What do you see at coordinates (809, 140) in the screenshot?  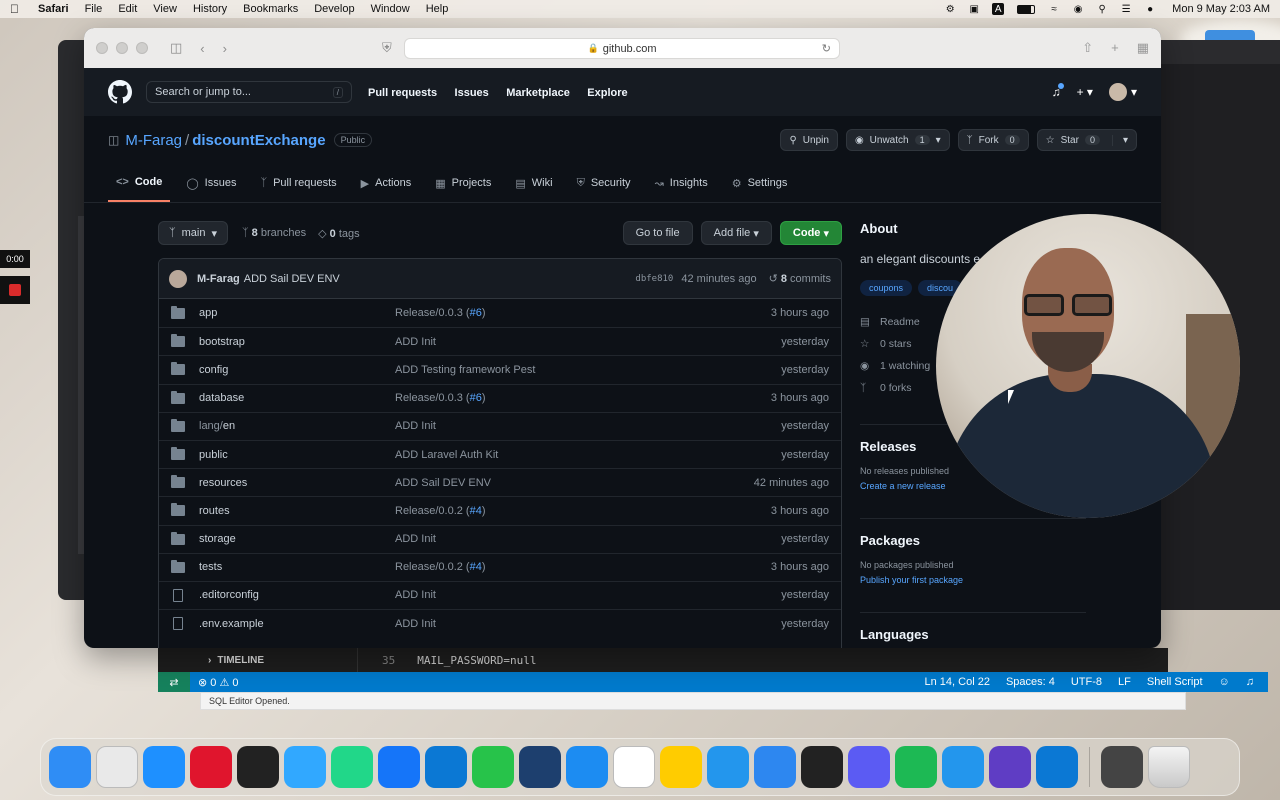 I see `unpin-button: ⚲ Unpin` at bounding box center [809, 140].